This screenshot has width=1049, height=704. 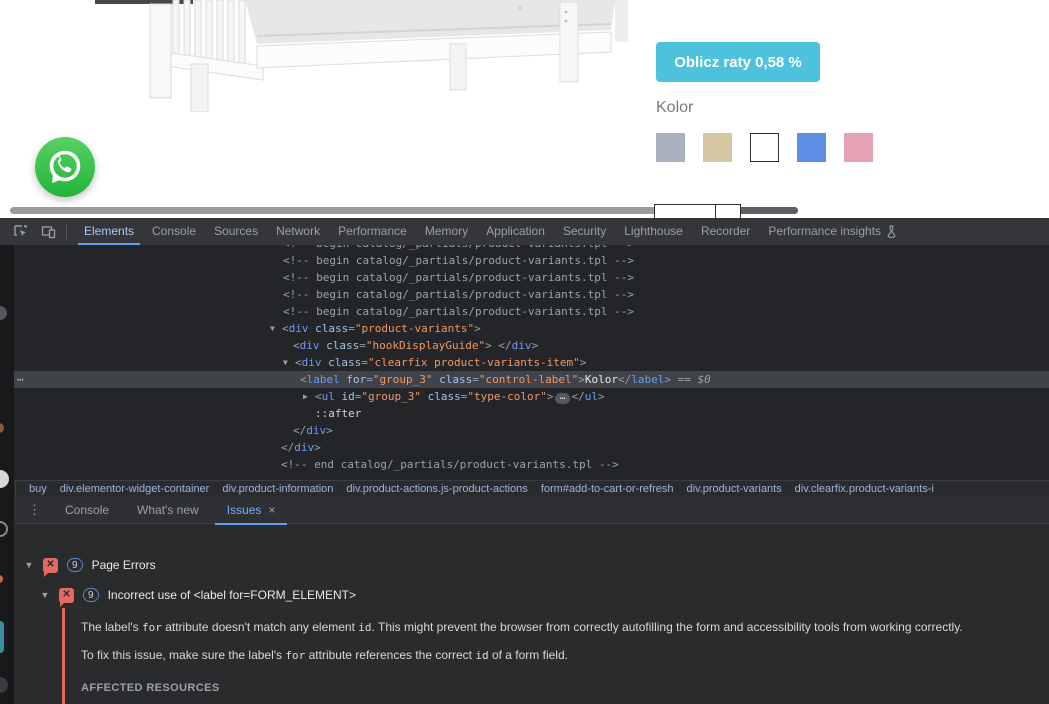 I want to click on toolbar-divider, so click(x=66, y=231).